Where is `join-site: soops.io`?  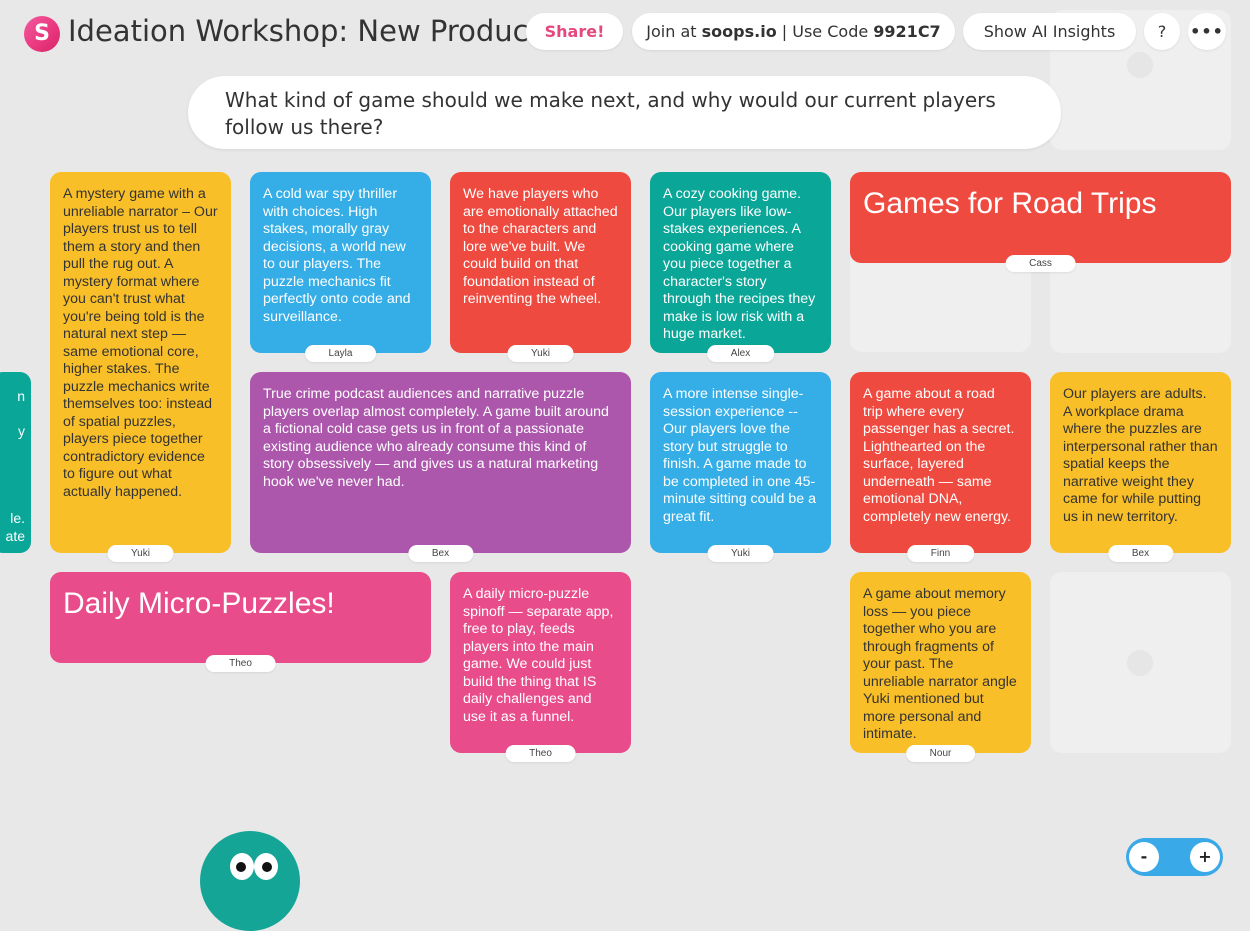
join-site: soops.io is located at coordinates (739, 31).